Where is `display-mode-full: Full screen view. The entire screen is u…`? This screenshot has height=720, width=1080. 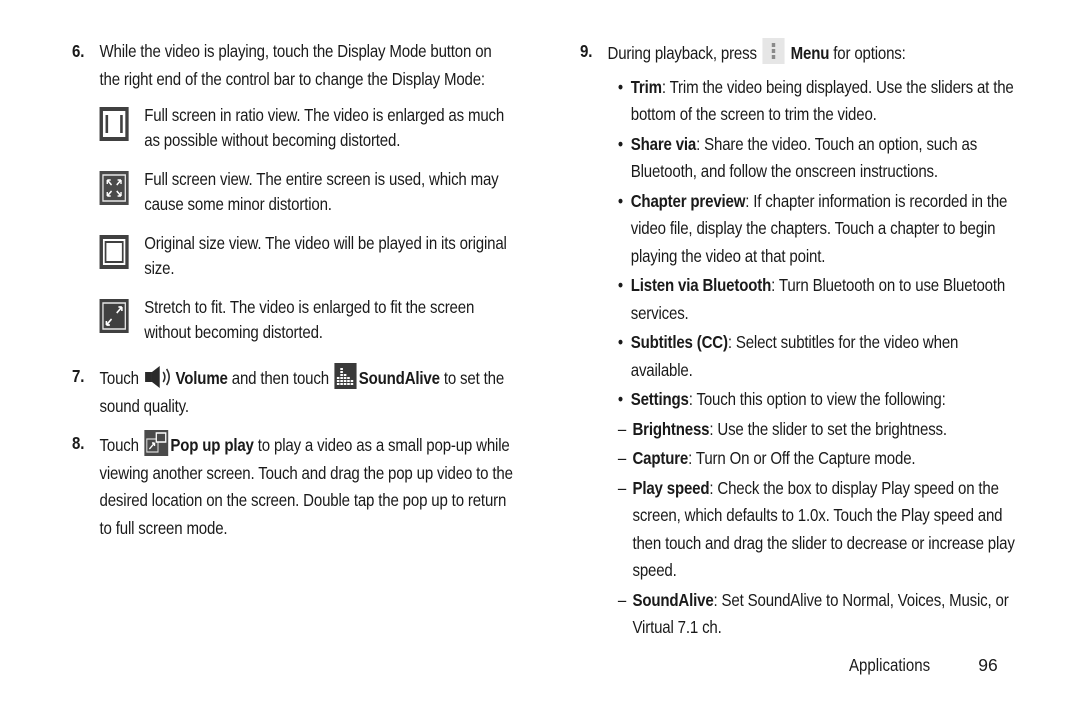
display-mode-full: Full screen view. The entire screen is u… is located at coordinates (307, 192).